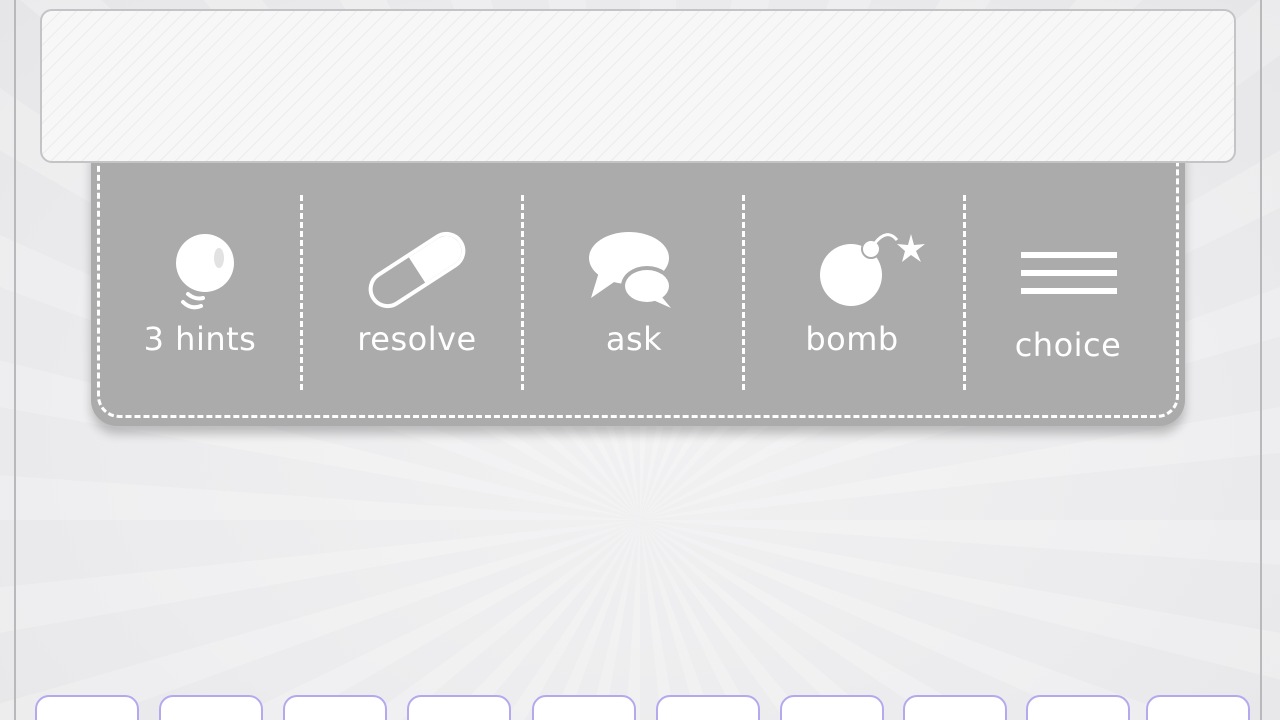 This screenshot has width=1280, height=720. I want to click on ask-label: ask, so click(634, 339).